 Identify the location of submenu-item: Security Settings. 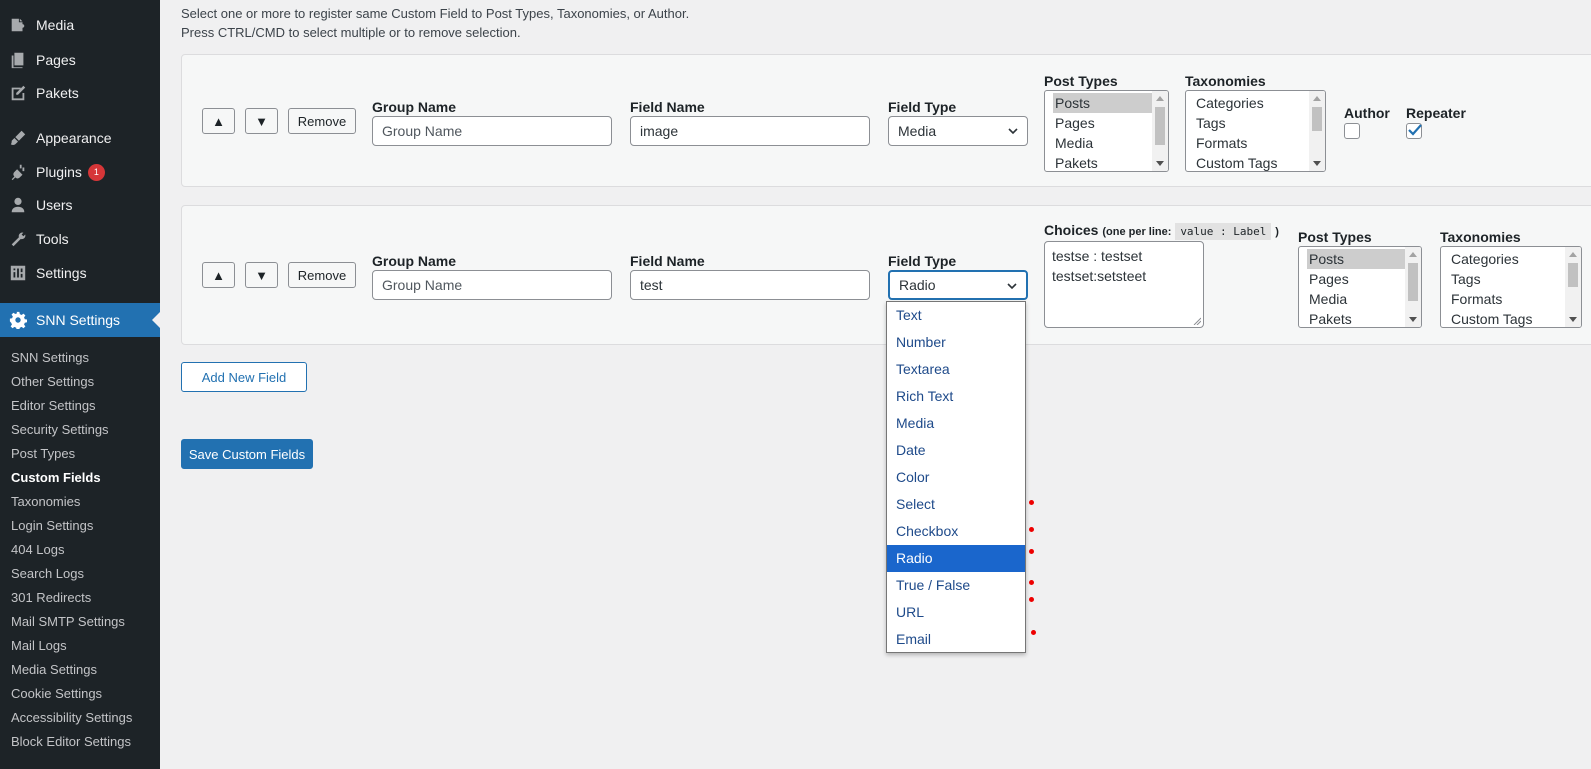
(60, 429).